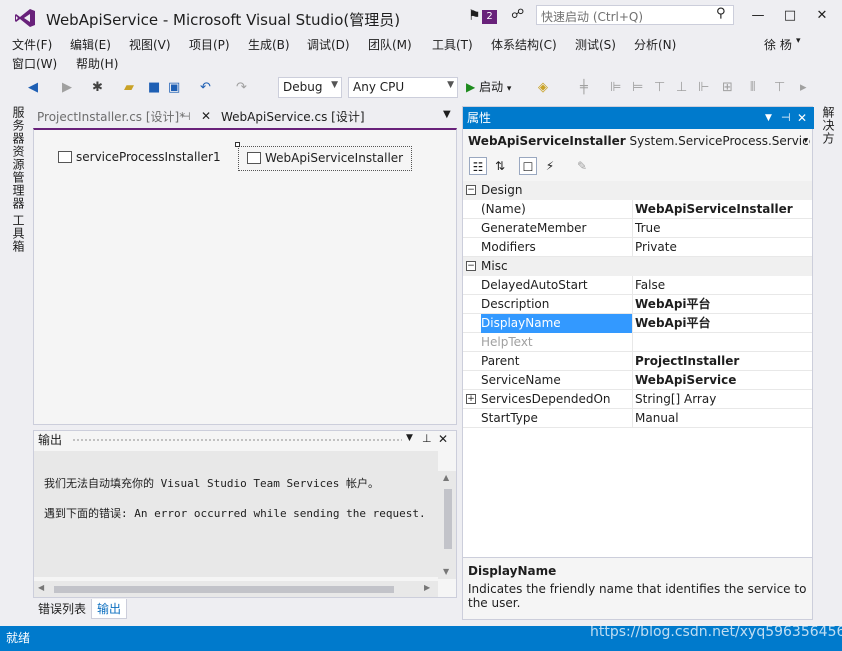  What do you see at coordinates (758, 16) in the screenshot?
I see `minimize-button: —` at bounding box center [758, 16].